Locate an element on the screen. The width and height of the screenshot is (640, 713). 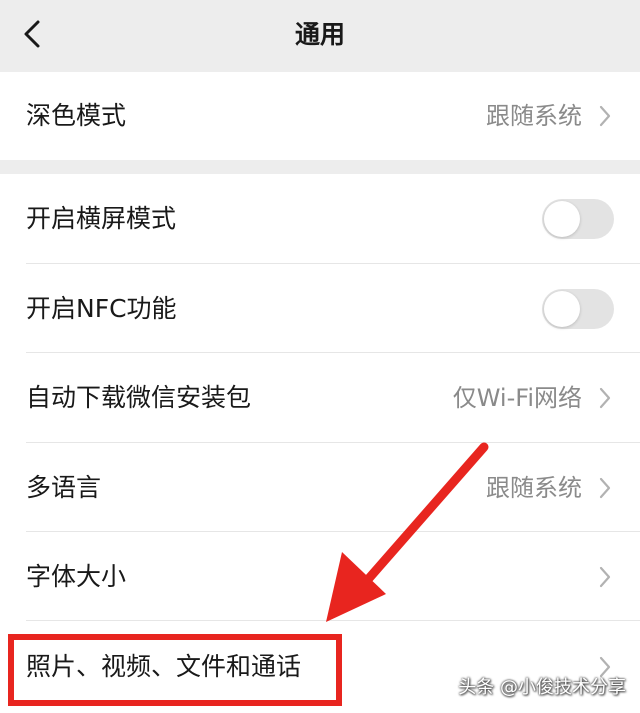
row-label: 字体大小 is located at coordinates (76, 576).